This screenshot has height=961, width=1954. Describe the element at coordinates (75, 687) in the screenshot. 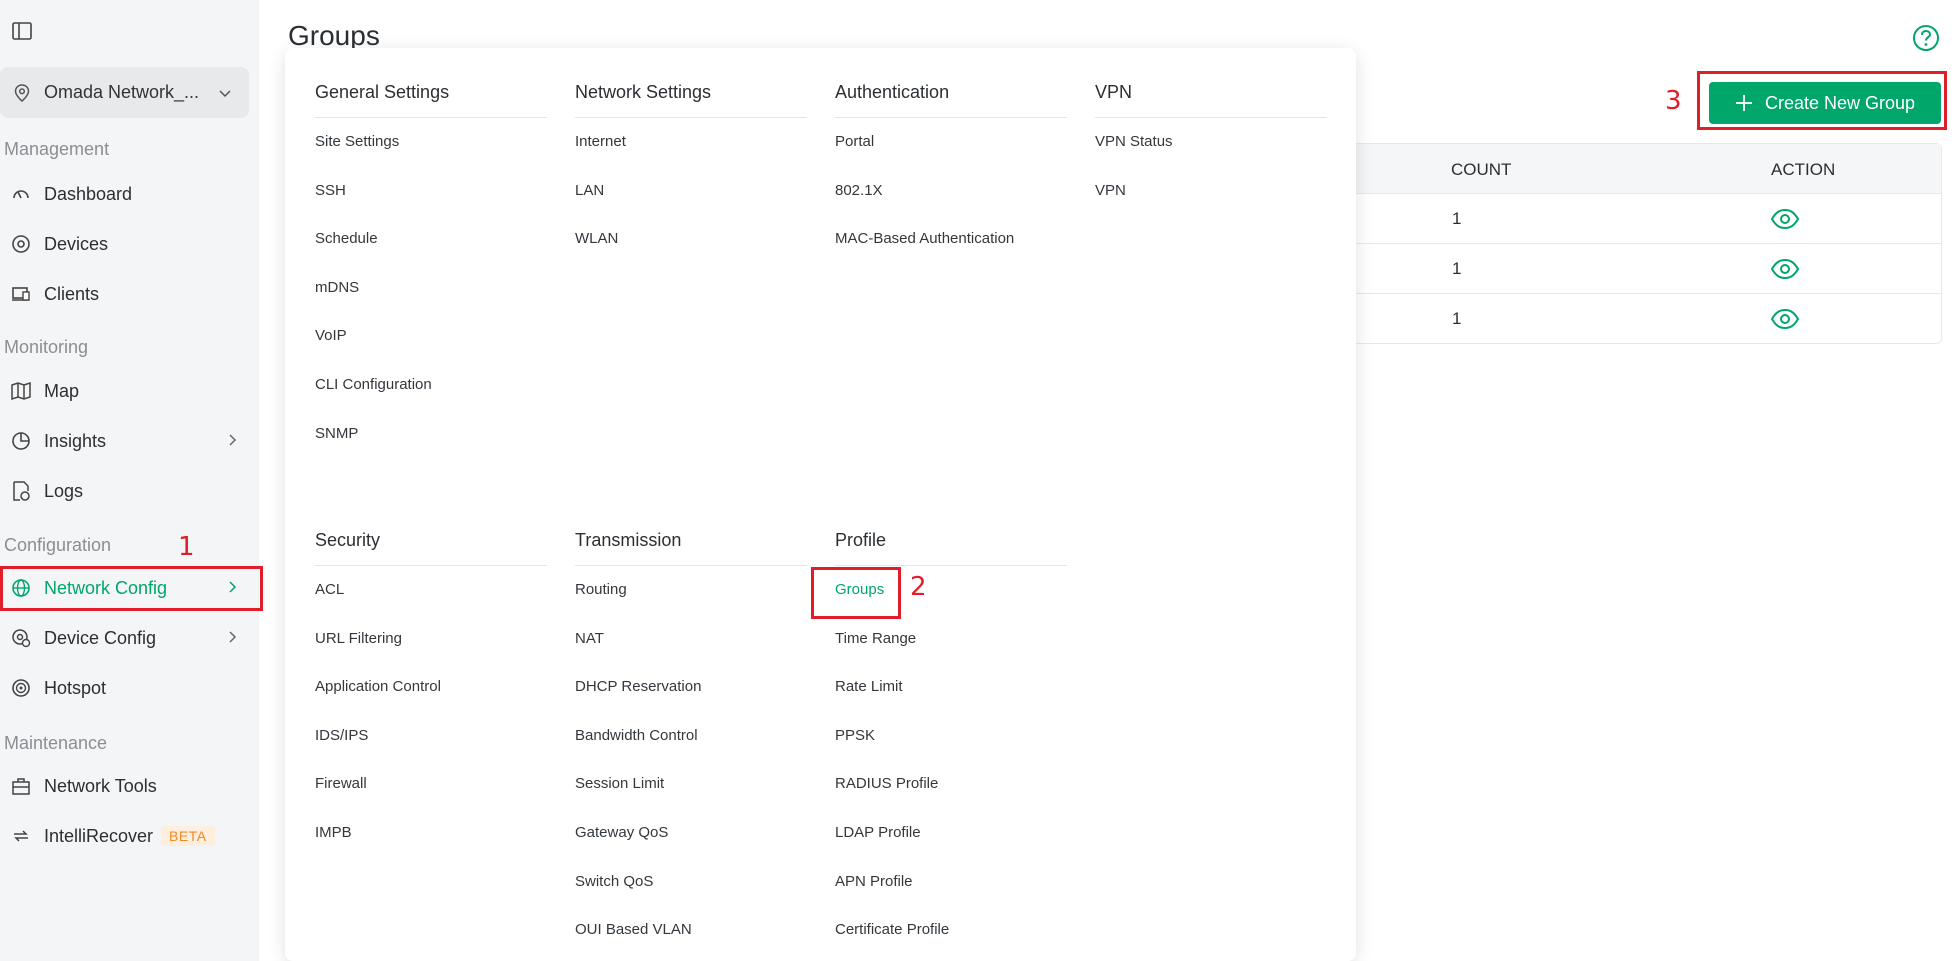

I see `nav-label: Hotspot` at that location.